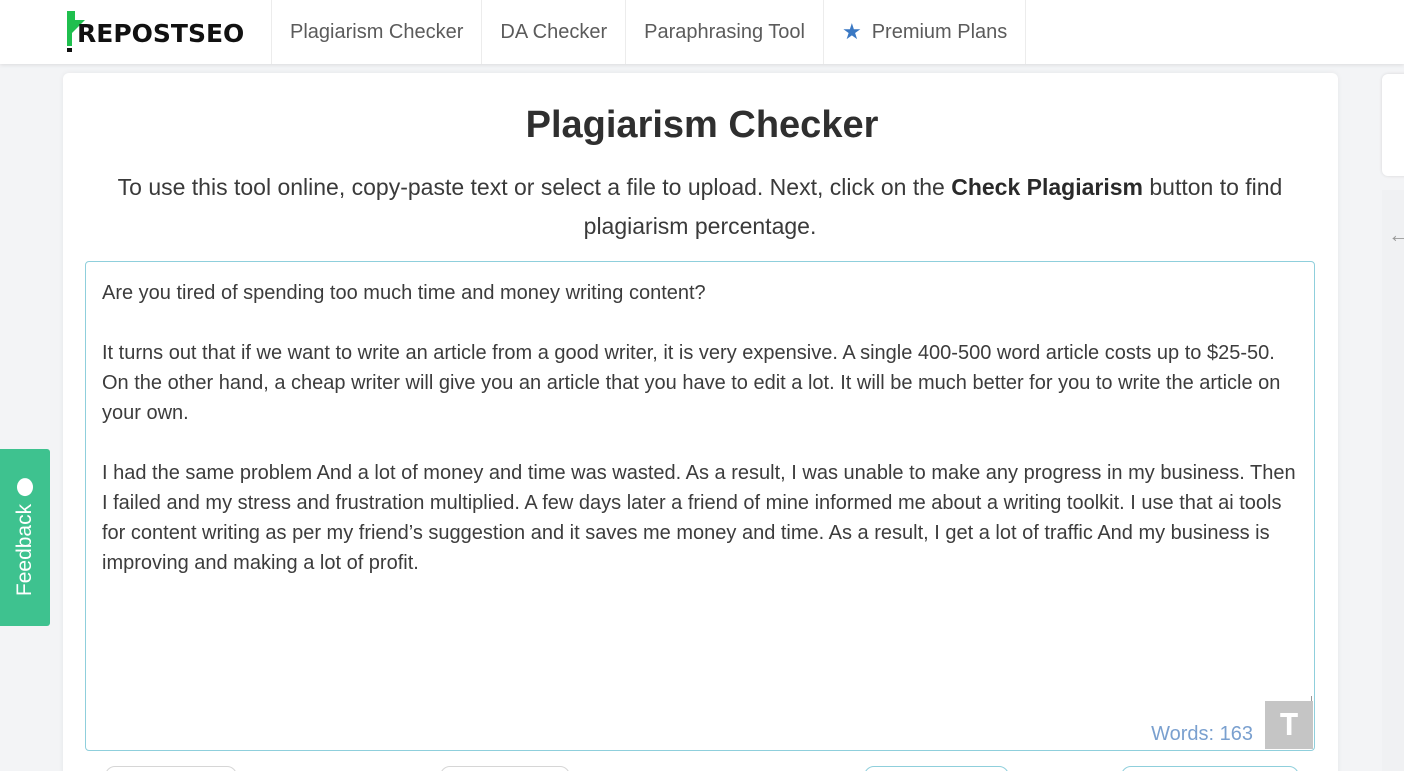 The height and width of the screenshot is (771, 1404). What do you see at coordinates (25, 486) in the screenshot?
I see `chat-bubble-icon` at bounding box center [25, 486].